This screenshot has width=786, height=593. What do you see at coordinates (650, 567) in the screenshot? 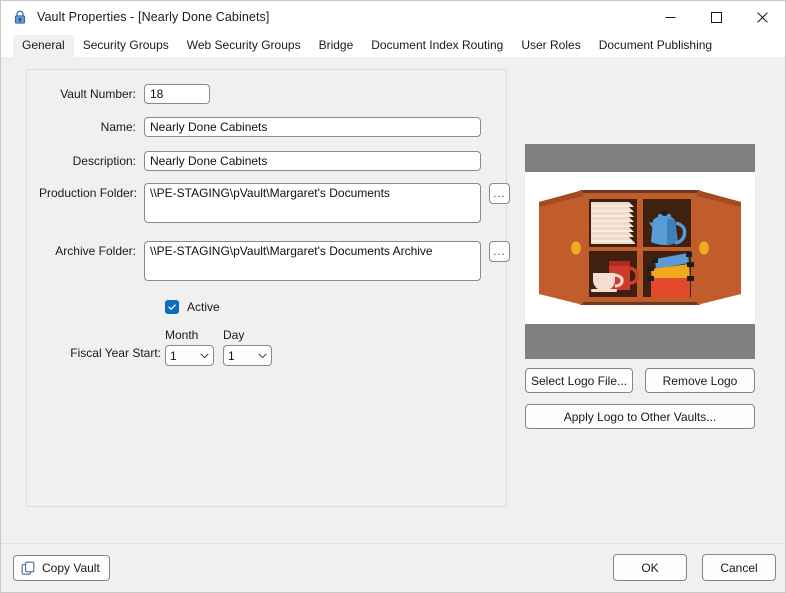
I see `ok-button: OK` at bounding box center [650, 567].